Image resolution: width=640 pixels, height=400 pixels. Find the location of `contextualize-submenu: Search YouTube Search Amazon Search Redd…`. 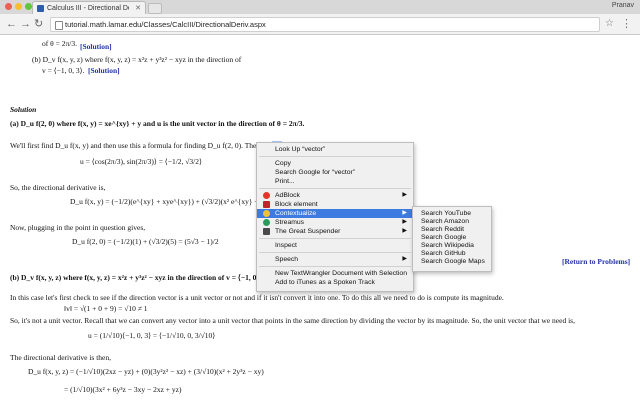

contextualize-submenu: Search YouTube Search Amazon Search Redd… is located at coordinates (452, 239).